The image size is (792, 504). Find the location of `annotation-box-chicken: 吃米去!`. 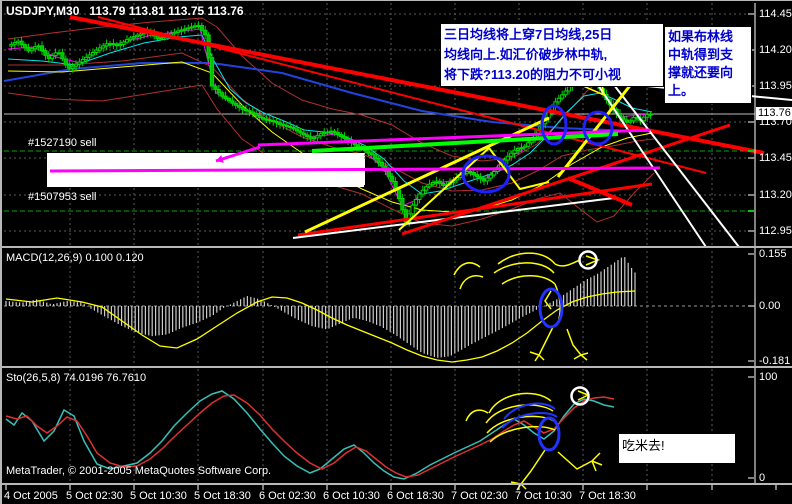

annotation-box-chicken: 吃米去! is located at coordinates (677, 448).